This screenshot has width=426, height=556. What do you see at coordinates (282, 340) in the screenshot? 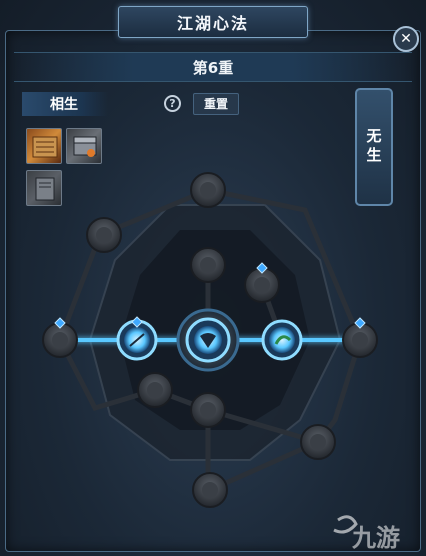
I see `skill-node-active-right` at bounding box center [282, 340].